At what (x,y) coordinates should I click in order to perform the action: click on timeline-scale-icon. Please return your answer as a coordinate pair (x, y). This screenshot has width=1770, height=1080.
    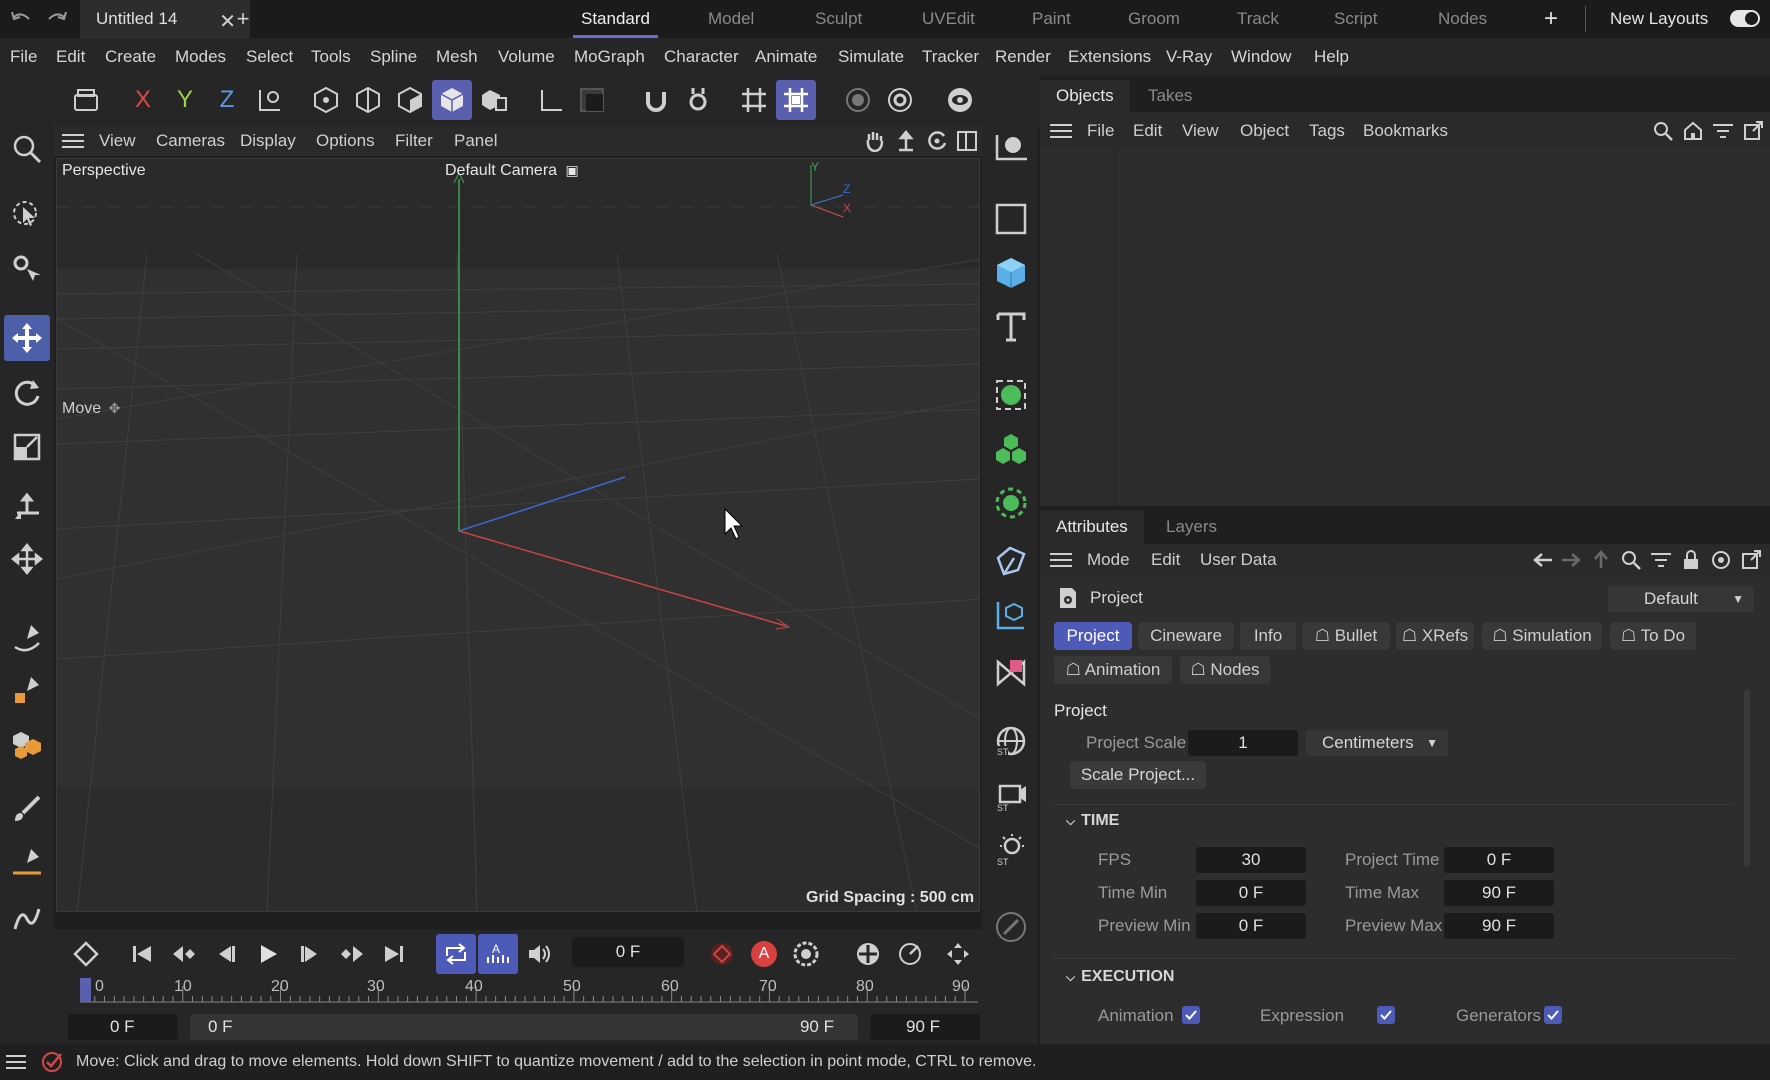
    Looking at the image, I should click on (910, 954).